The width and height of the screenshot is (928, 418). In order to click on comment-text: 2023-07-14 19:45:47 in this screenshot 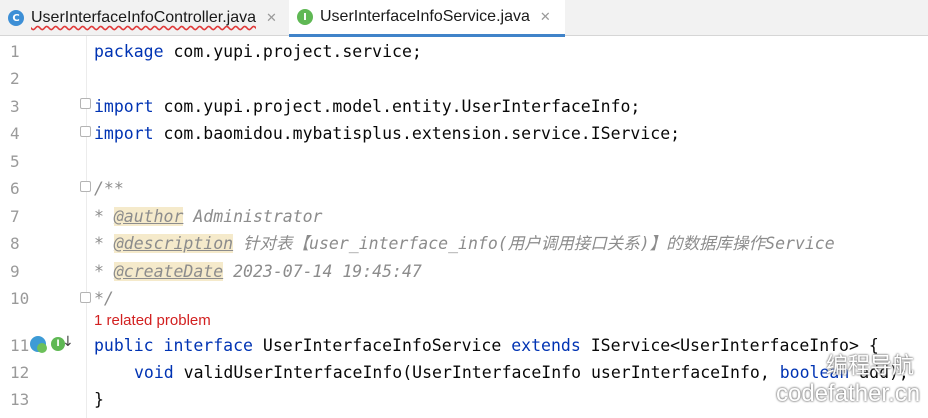, I will do `click(322, 271)`.